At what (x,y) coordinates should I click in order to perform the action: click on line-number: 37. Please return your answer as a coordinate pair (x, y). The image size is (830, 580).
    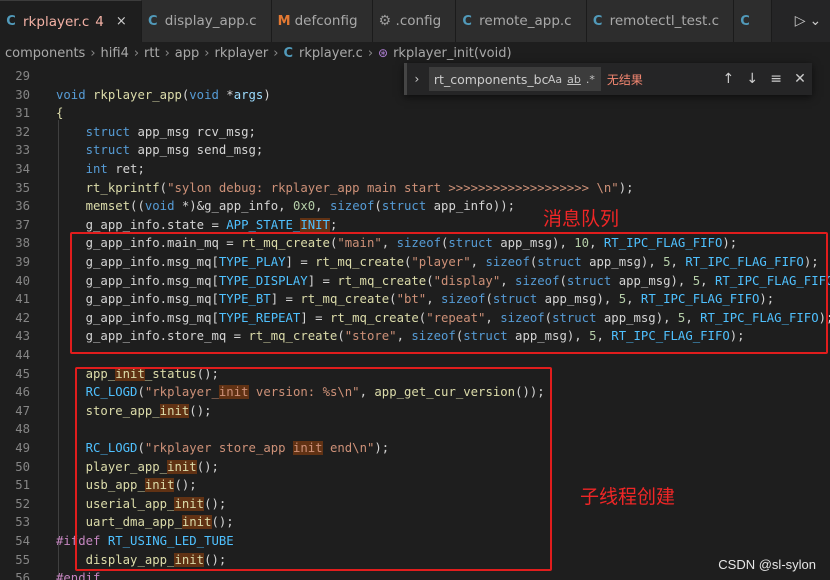
    Looking at the image, I should click on (22, 224).